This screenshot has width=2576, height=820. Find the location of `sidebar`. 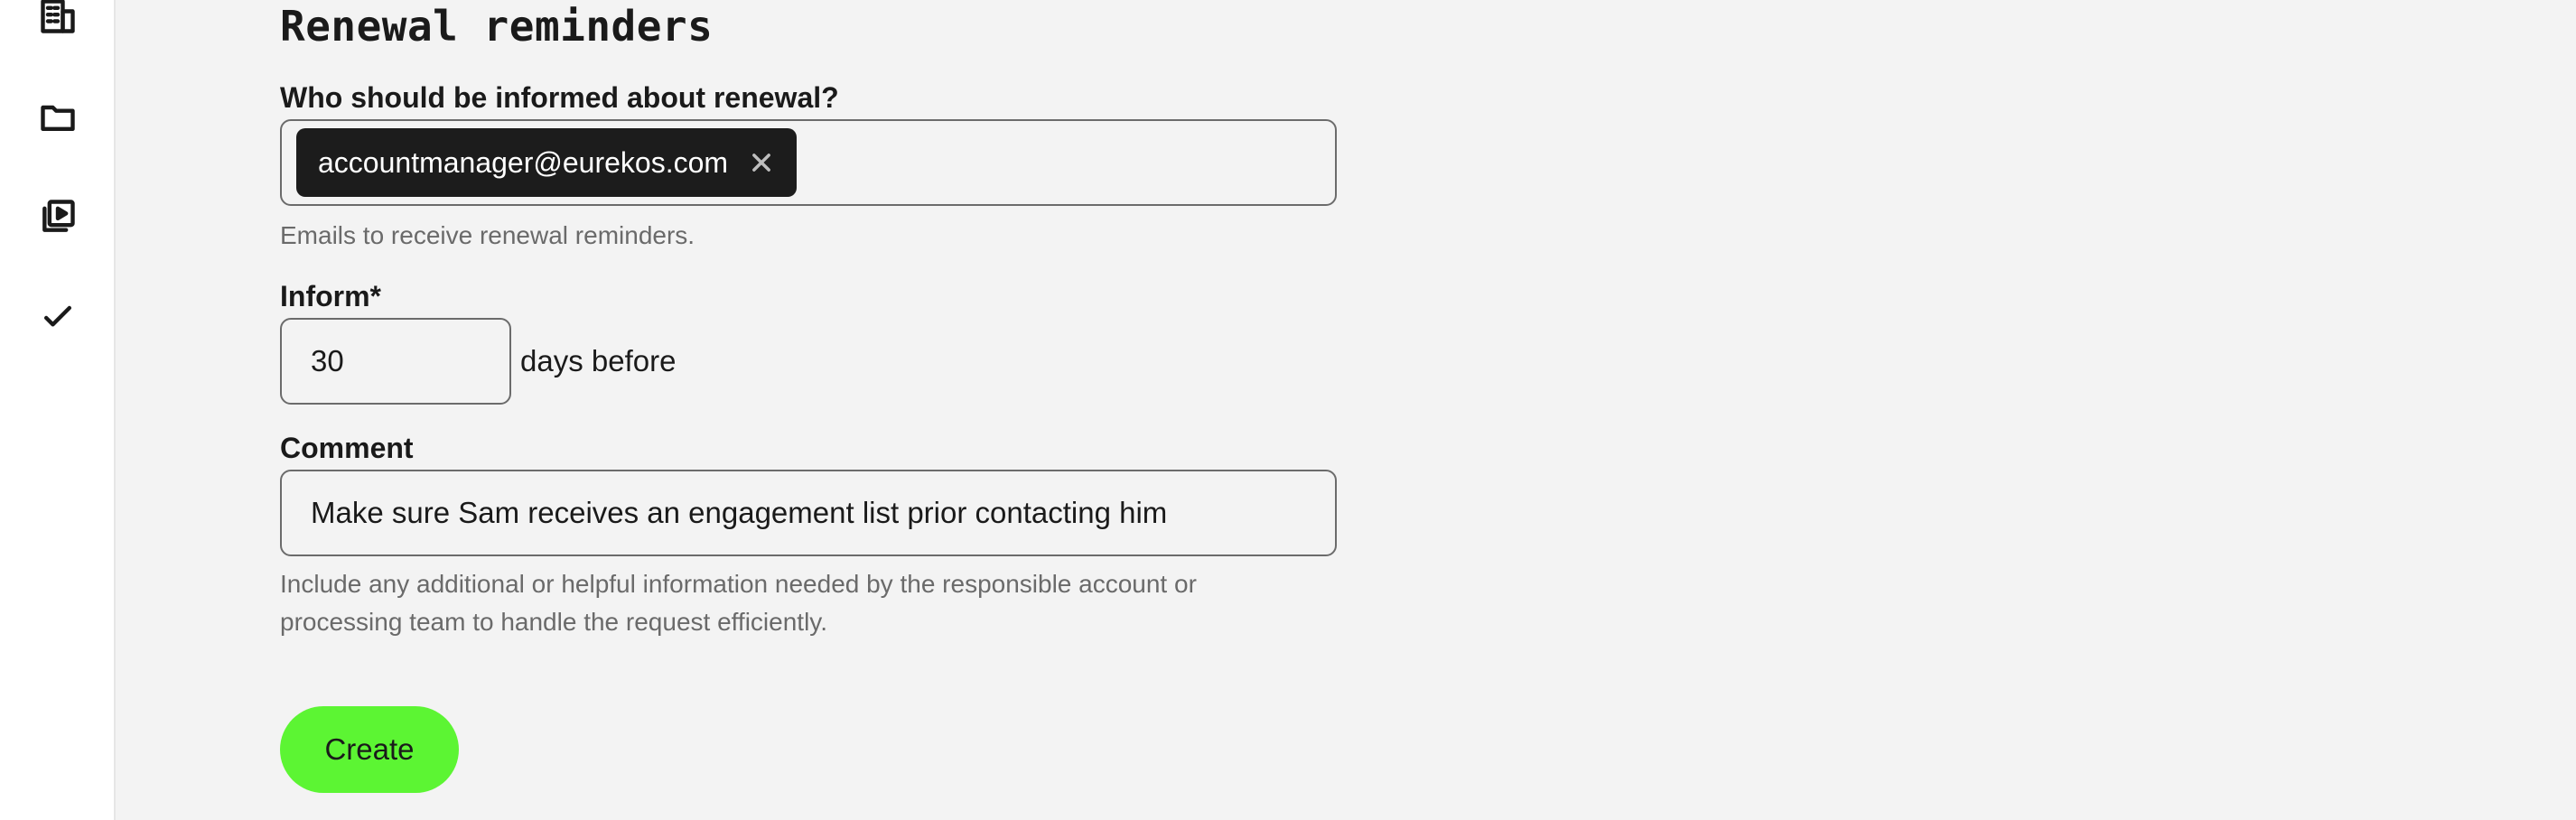

sidebar is located at coordinates (58, 410).